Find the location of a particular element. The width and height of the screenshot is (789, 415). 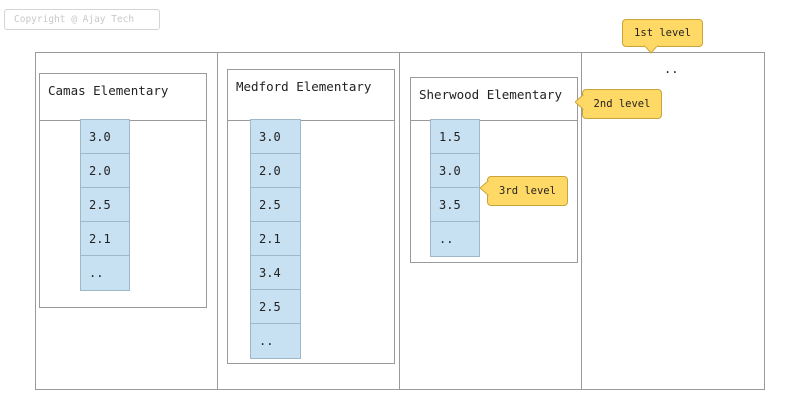

more-indicator: .. is located at coordinates (671, 69).